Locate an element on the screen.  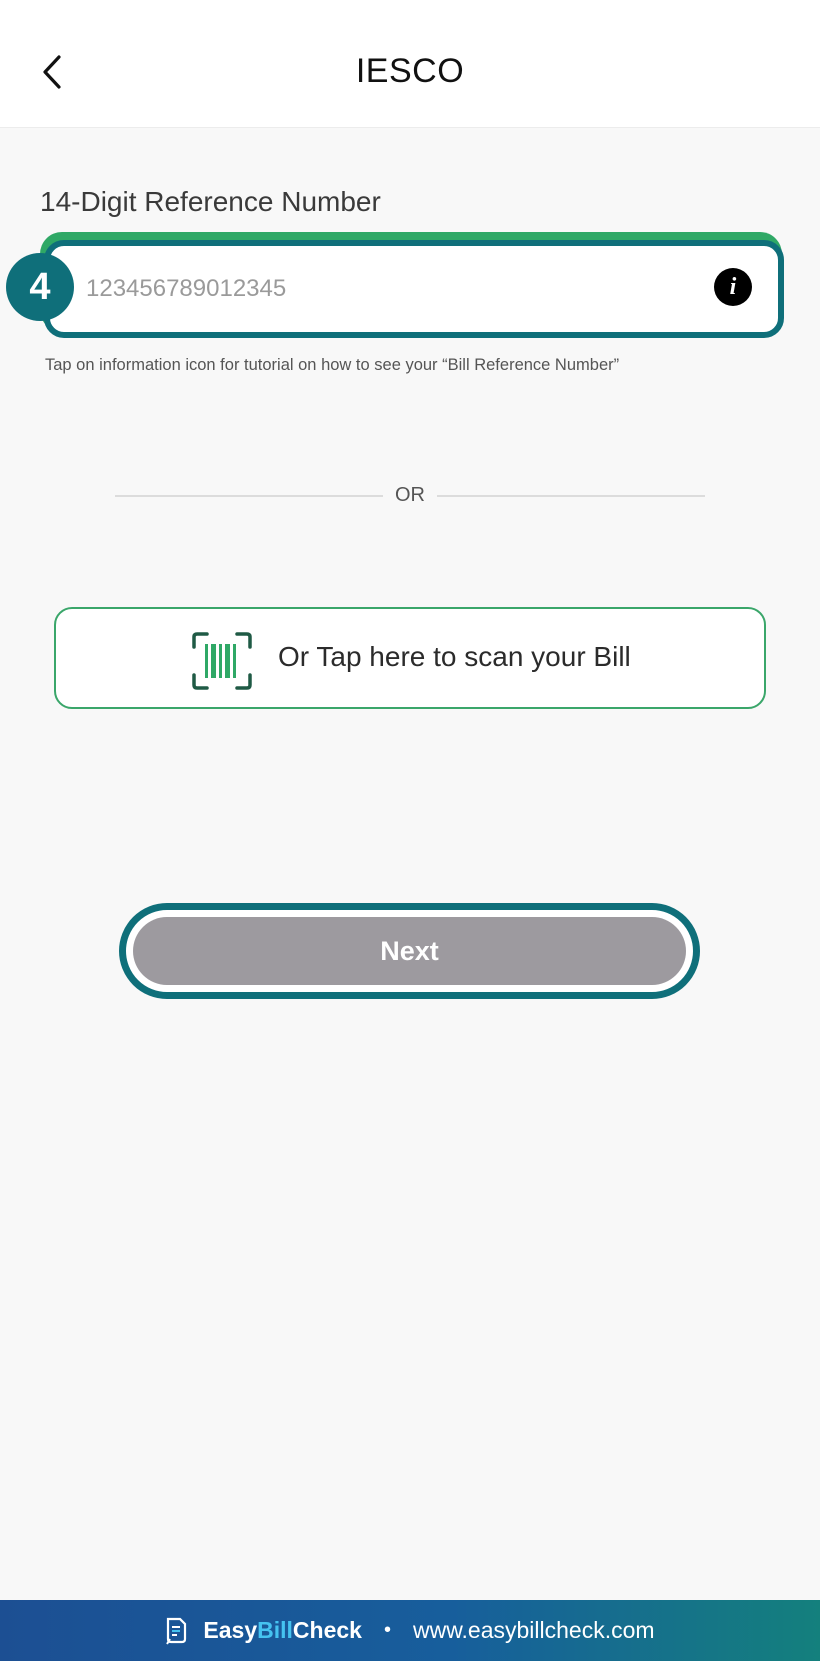
reference-number-label: 14-Digit Reference Number is located at coordinates (210, 201).